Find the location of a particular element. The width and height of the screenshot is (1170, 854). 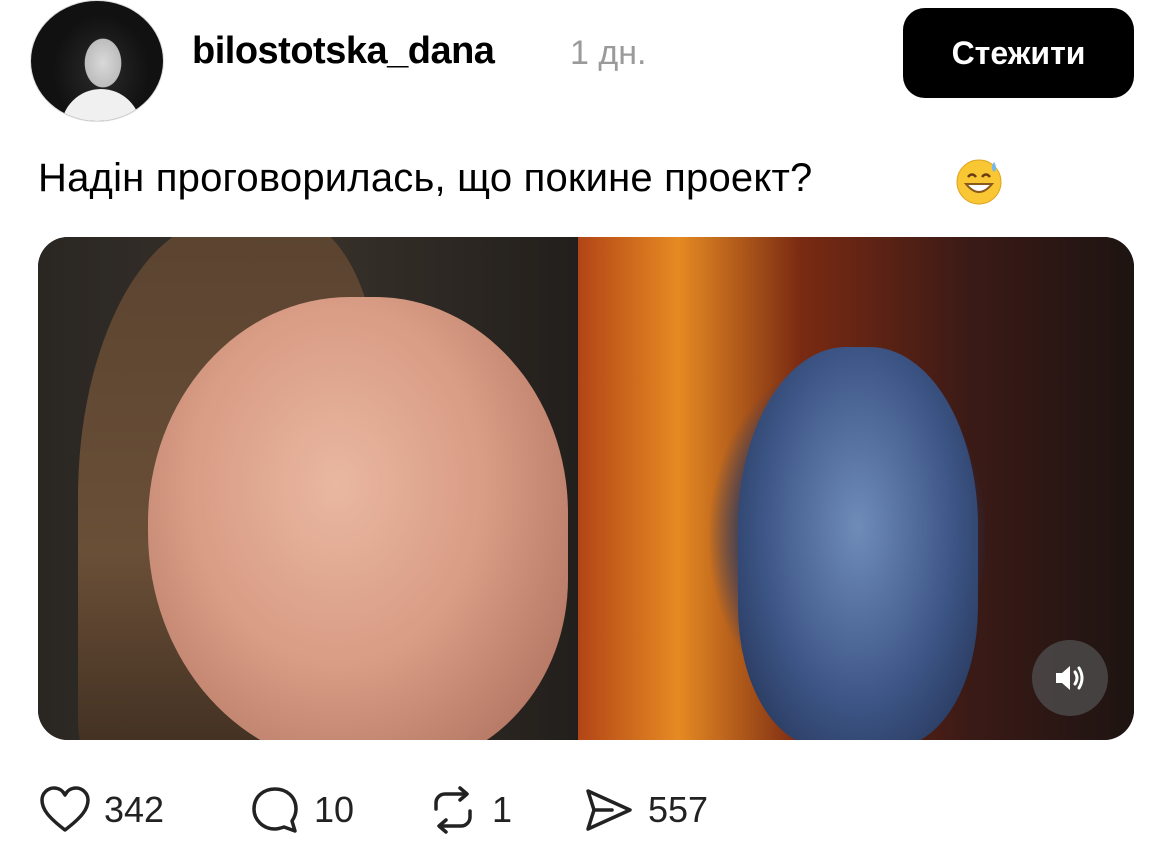

comment-icon is located at coordinates (275, 810).